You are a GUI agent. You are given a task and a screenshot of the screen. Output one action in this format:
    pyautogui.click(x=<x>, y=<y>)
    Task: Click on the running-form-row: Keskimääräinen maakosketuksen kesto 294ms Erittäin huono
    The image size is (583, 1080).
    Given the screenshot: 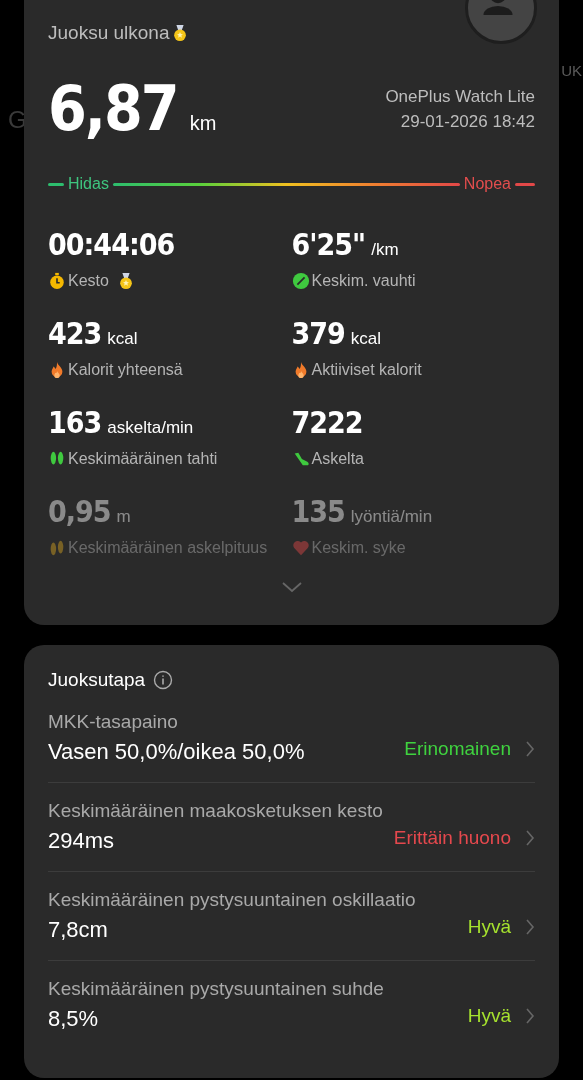 What is the action you would take?
    pyautogui.click(x=291, y=826)
    